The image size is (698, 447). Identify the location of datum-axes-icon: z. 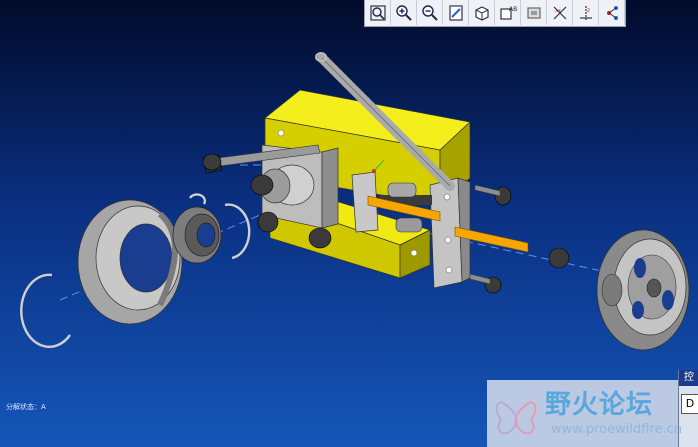
(585, 12).